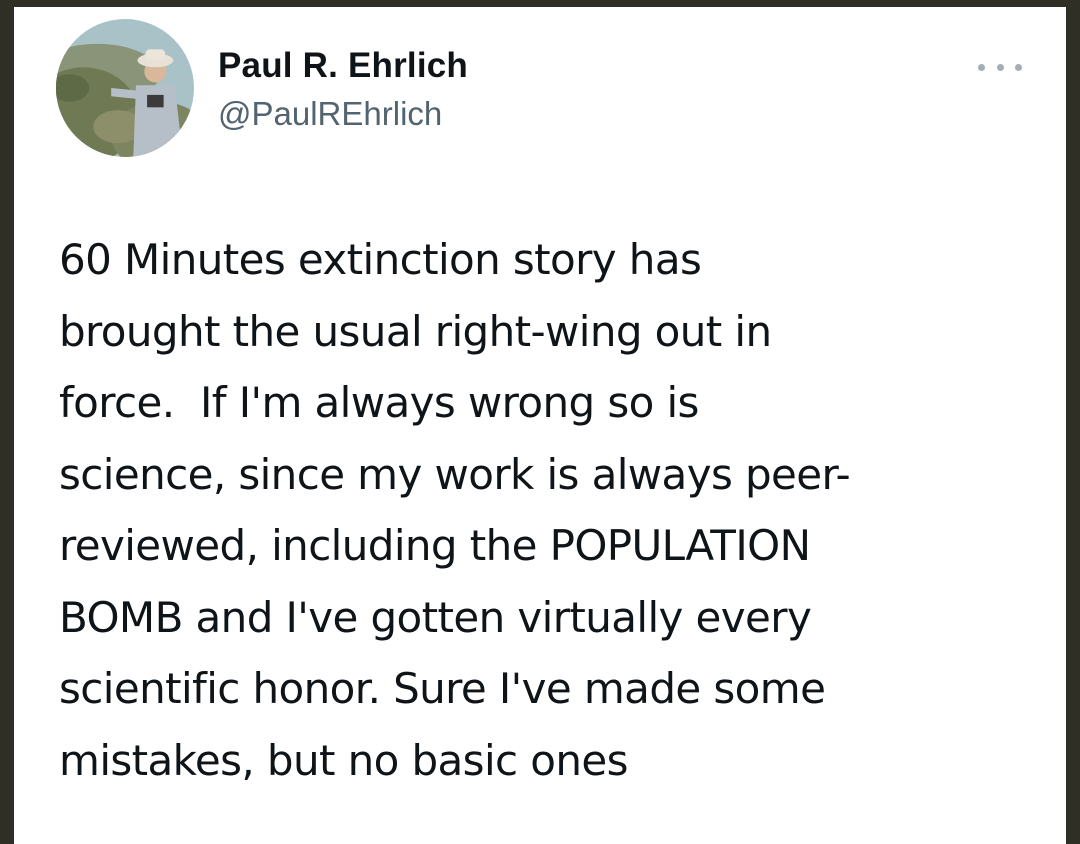 The image size is (1080, 844). I want to click on avatar, so click(125, 88).